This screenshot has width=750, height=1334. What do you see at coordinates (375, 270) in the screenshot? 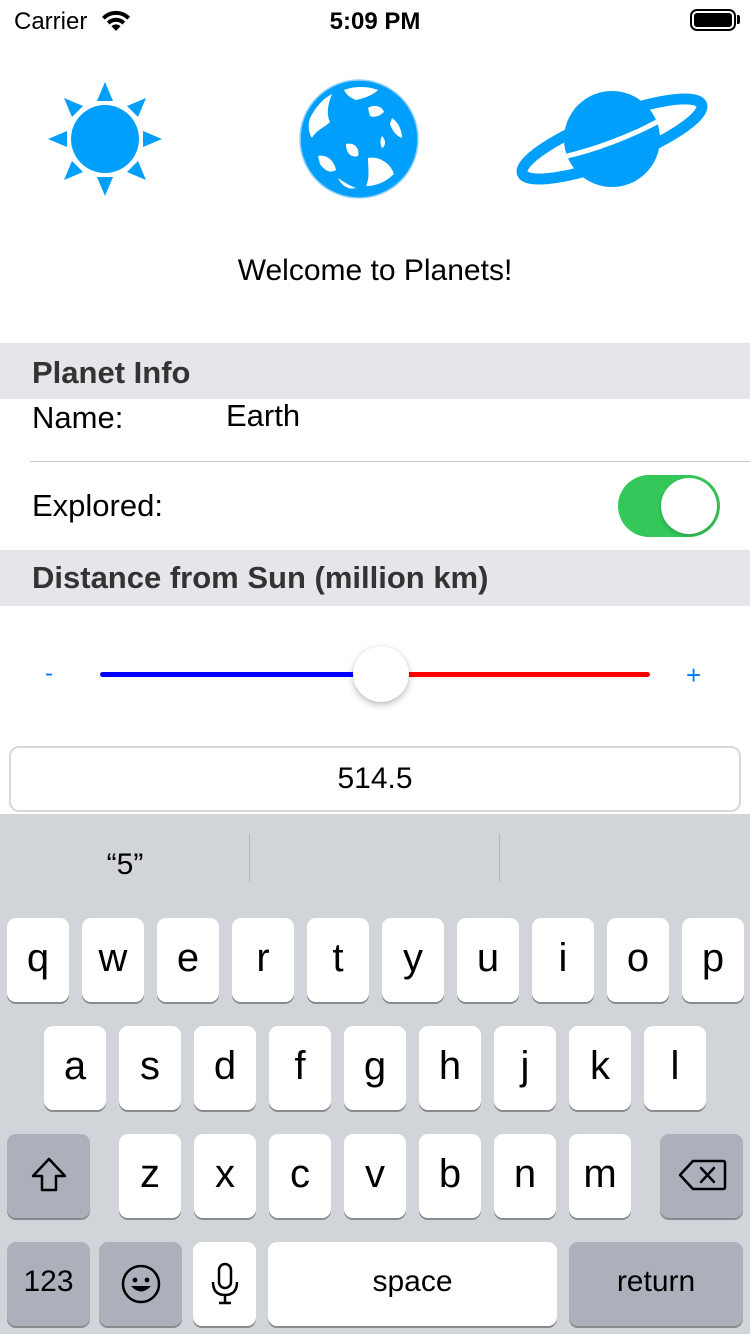
I see `welcome-text: Welcome to Planets!` at bounding box center [375, 270].